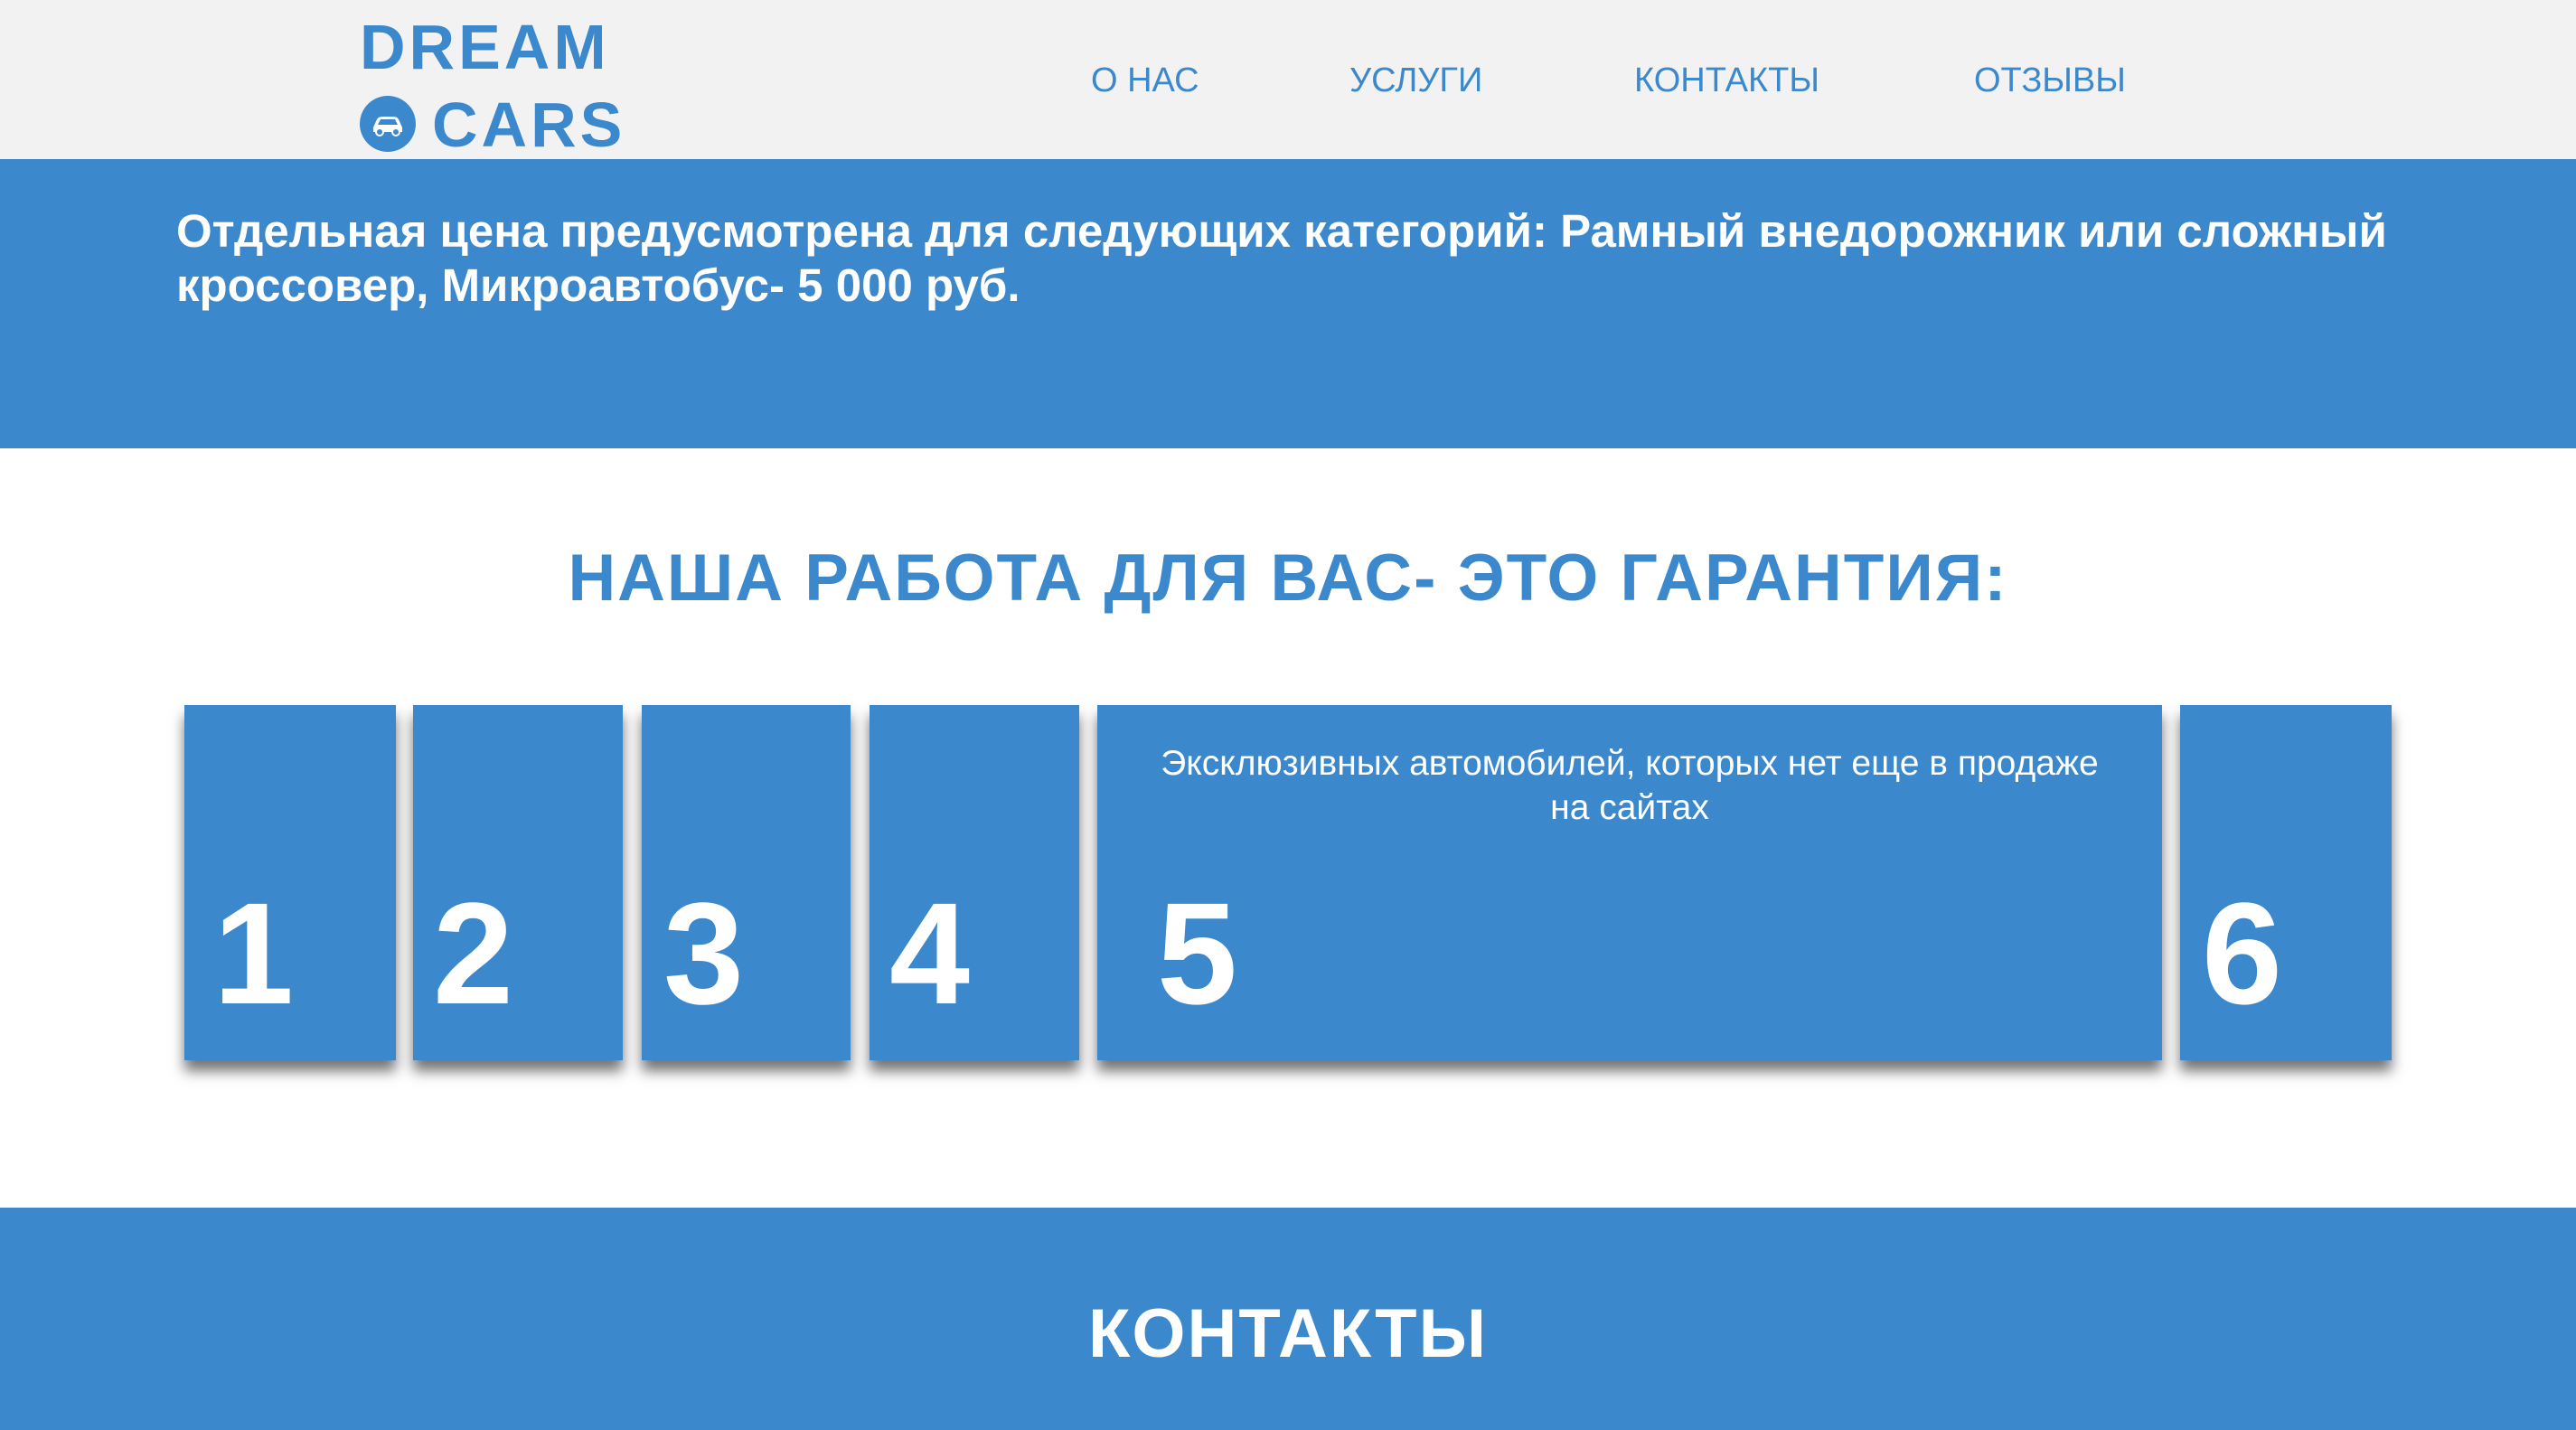 The height and width of the screenshot is (1430, 2576). Describe the element at coordinates (703, 953) in the screenshot. I see `card-number: 3` at that location.